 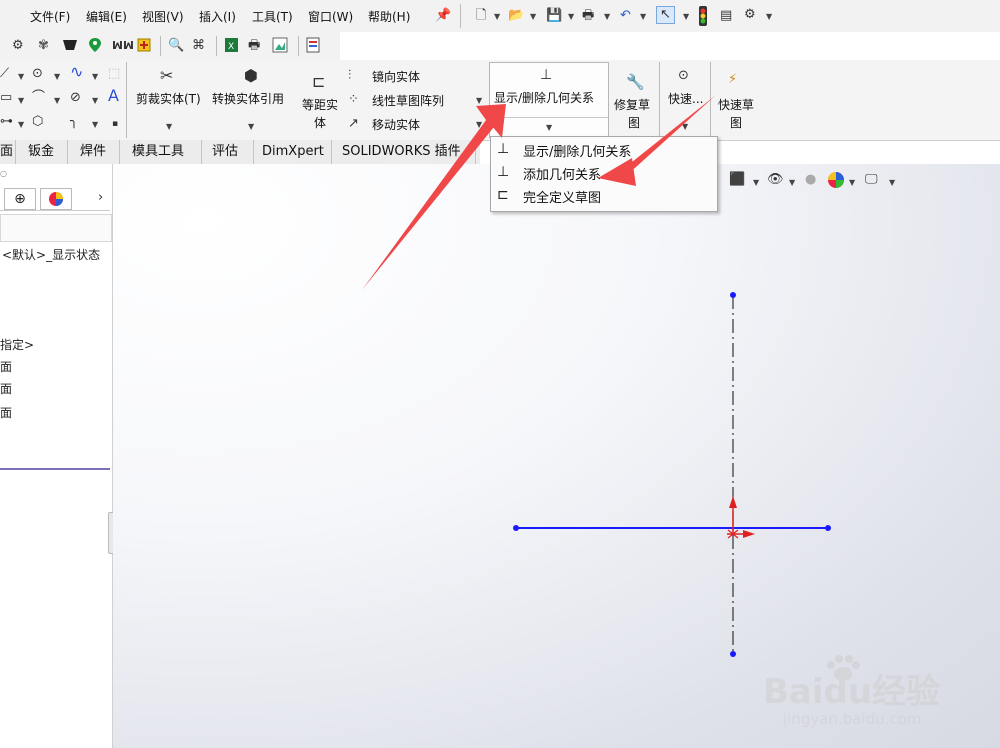 I want to click on rapid-sketch-icon: ⚡, so click(x=732, y=80).